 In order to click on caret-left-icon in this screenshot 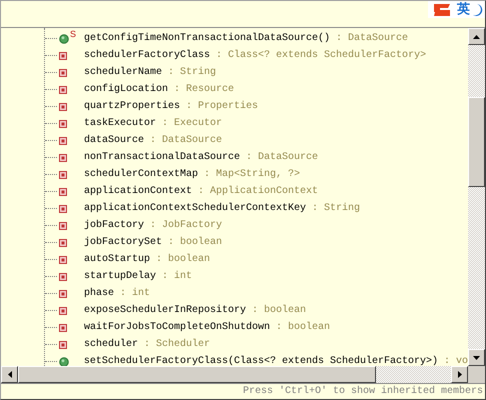, I will do `click(10, 374)`.